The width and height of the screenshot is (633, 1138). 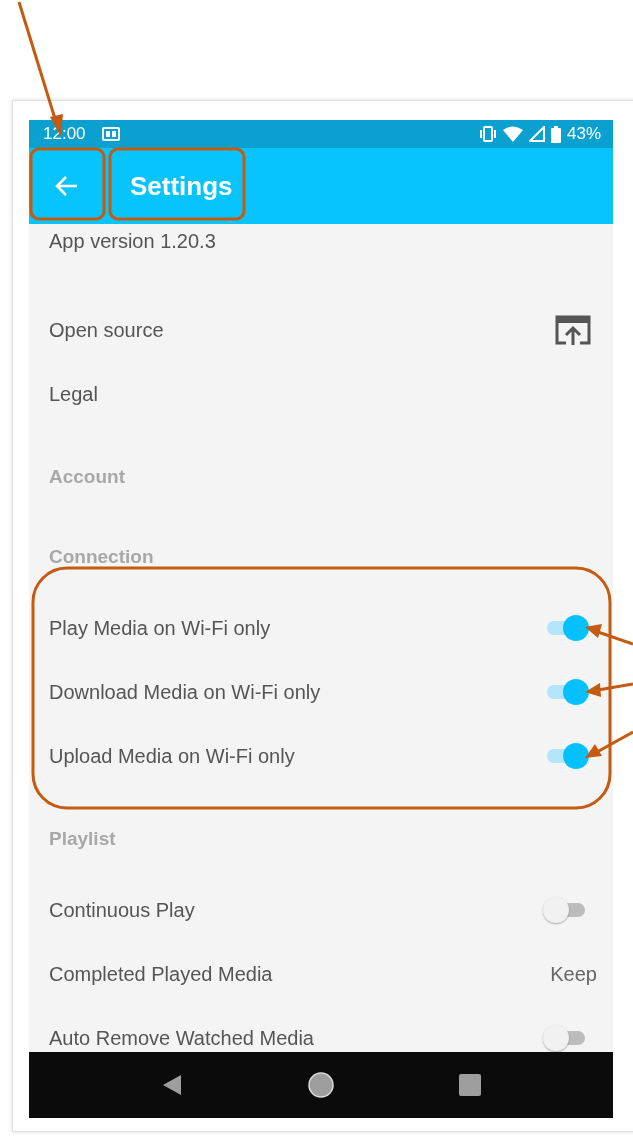 I want to click on section-header: Account, so click(x=87, y=477).